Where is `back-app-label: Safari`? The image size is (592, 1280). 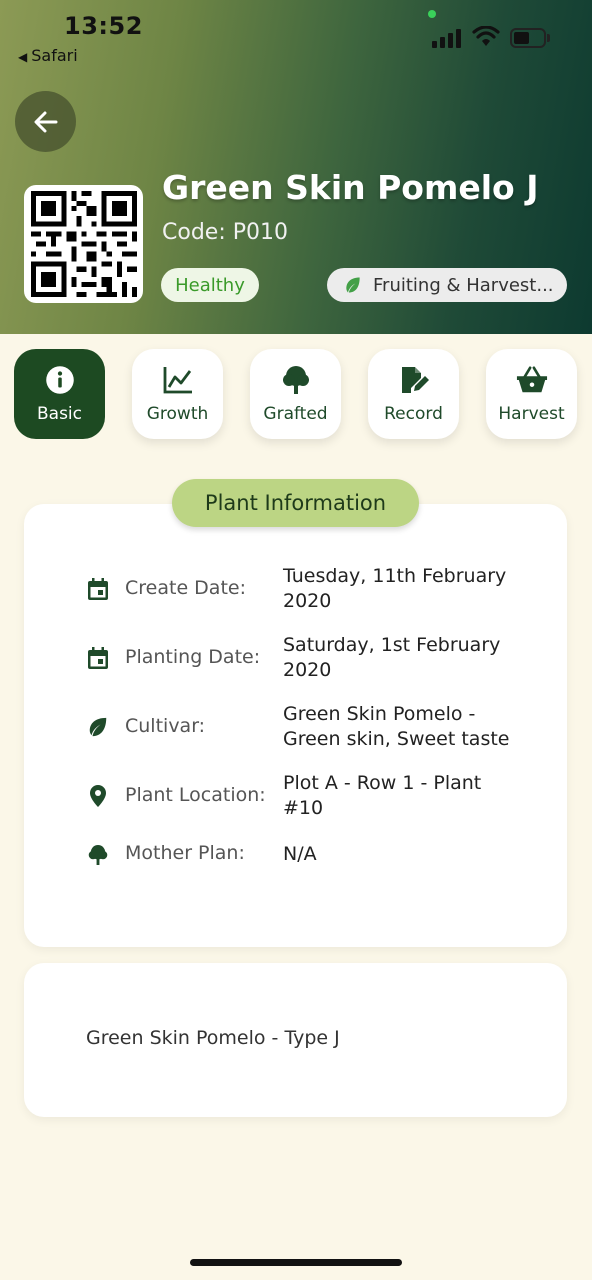 back-app-label: Safari is located at coordinates (54, 55).